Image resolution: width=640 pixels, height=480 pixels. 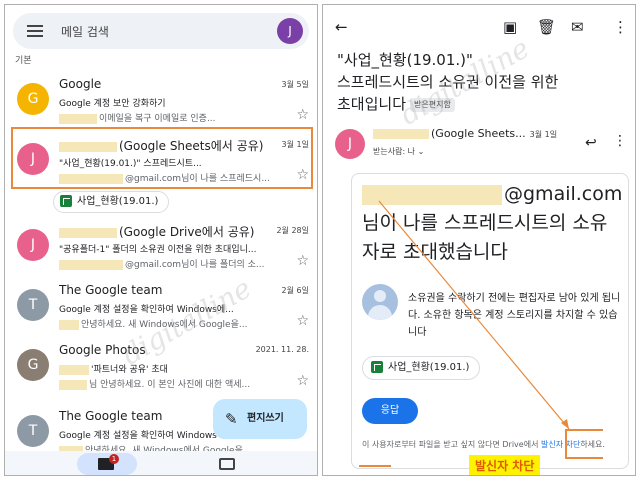 I want to click on callout-label: 발신자 차단, so click(x=505, y=465).